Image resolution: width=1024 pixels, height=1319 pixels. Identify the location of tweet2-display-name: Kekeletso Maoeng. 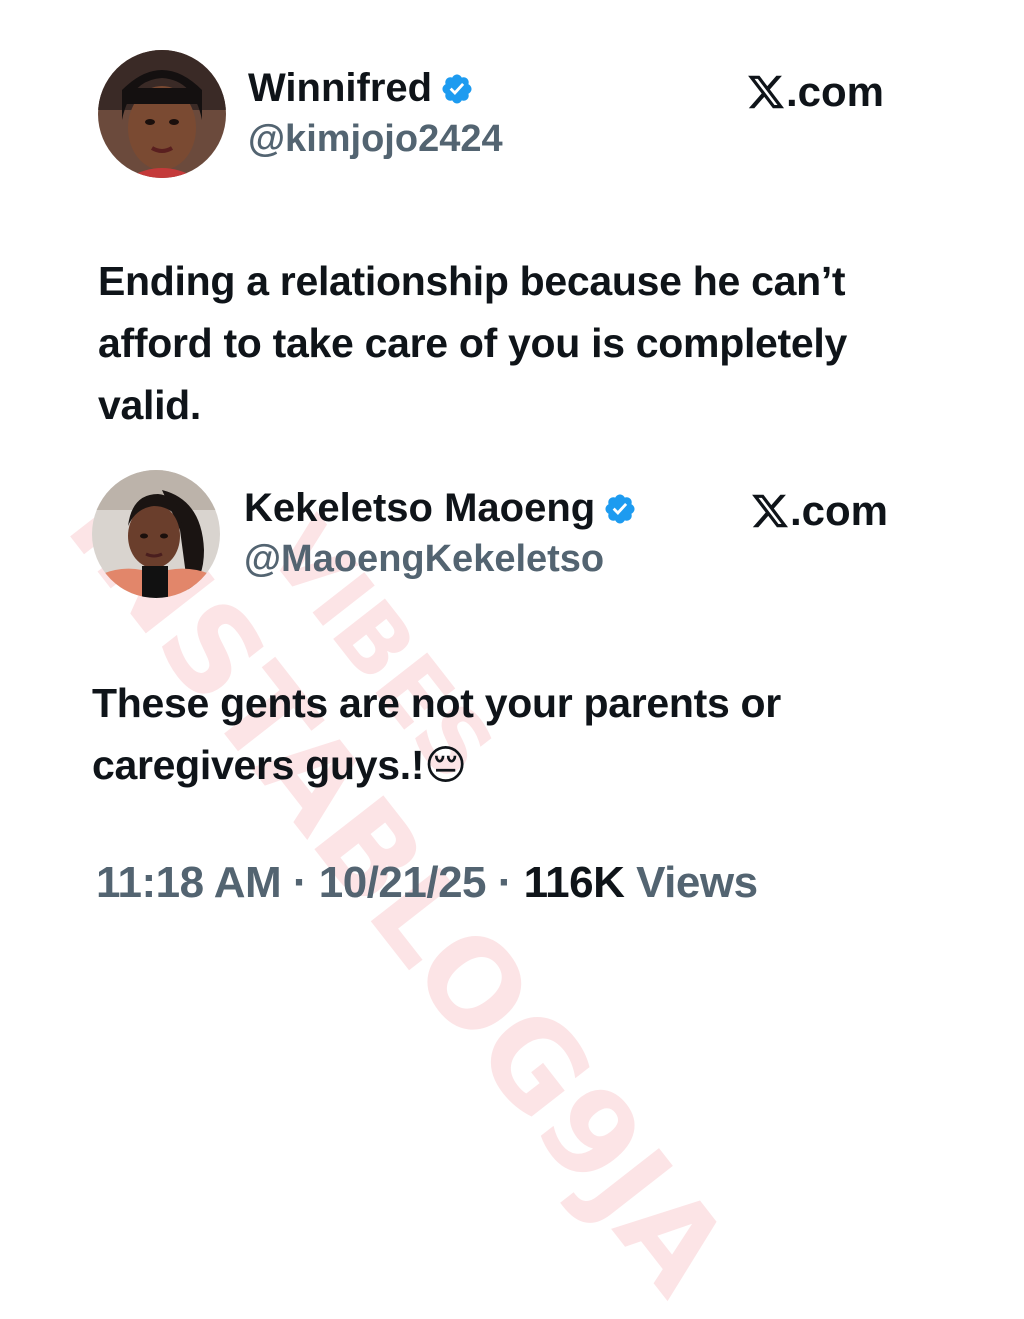
(419, 508).